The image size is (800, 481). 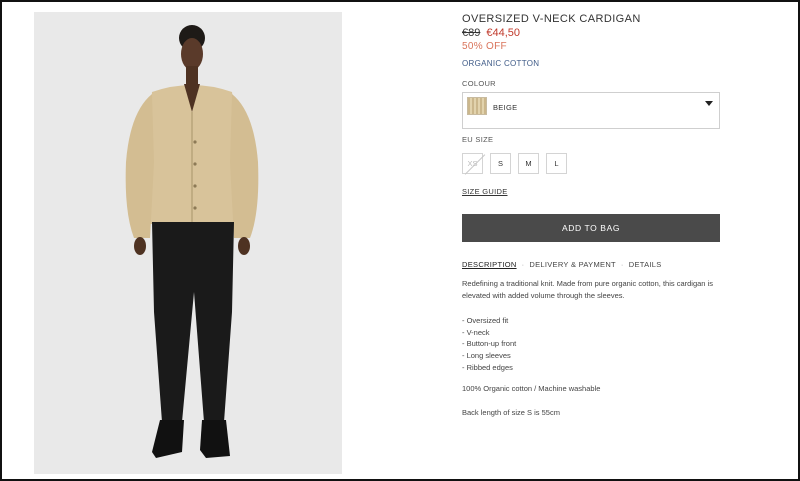 I want to click on discount-badge: 50% OFF, so click(x=484, y=46).